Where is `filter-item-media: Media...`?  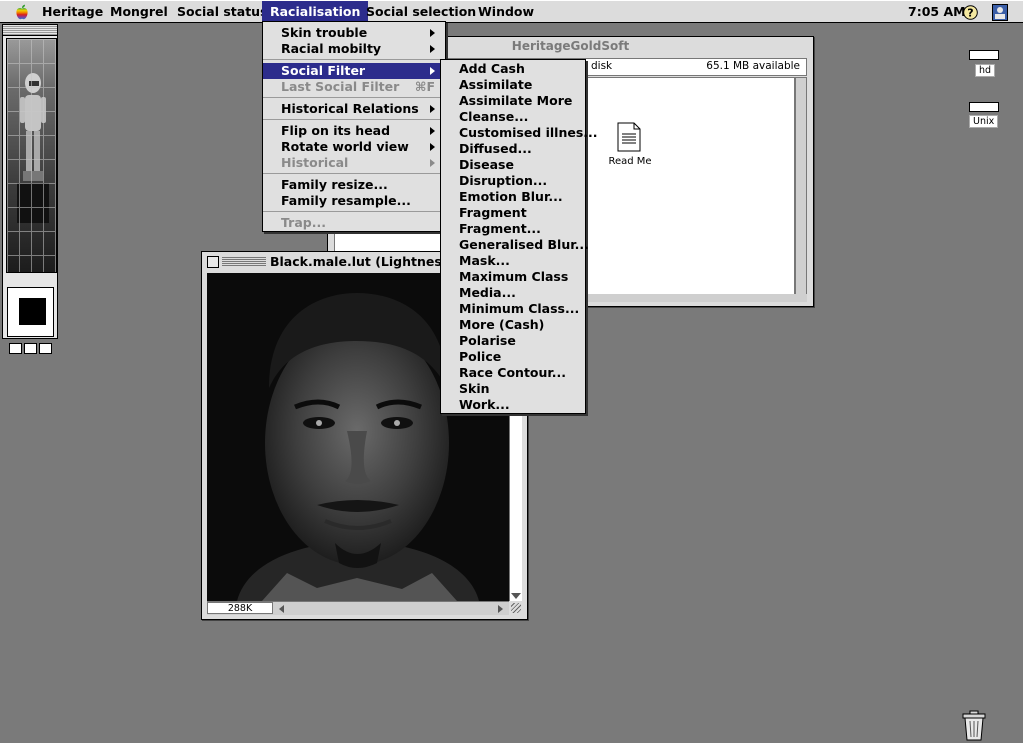
filter-item-media: Media... is located at coordinates (513, 293).